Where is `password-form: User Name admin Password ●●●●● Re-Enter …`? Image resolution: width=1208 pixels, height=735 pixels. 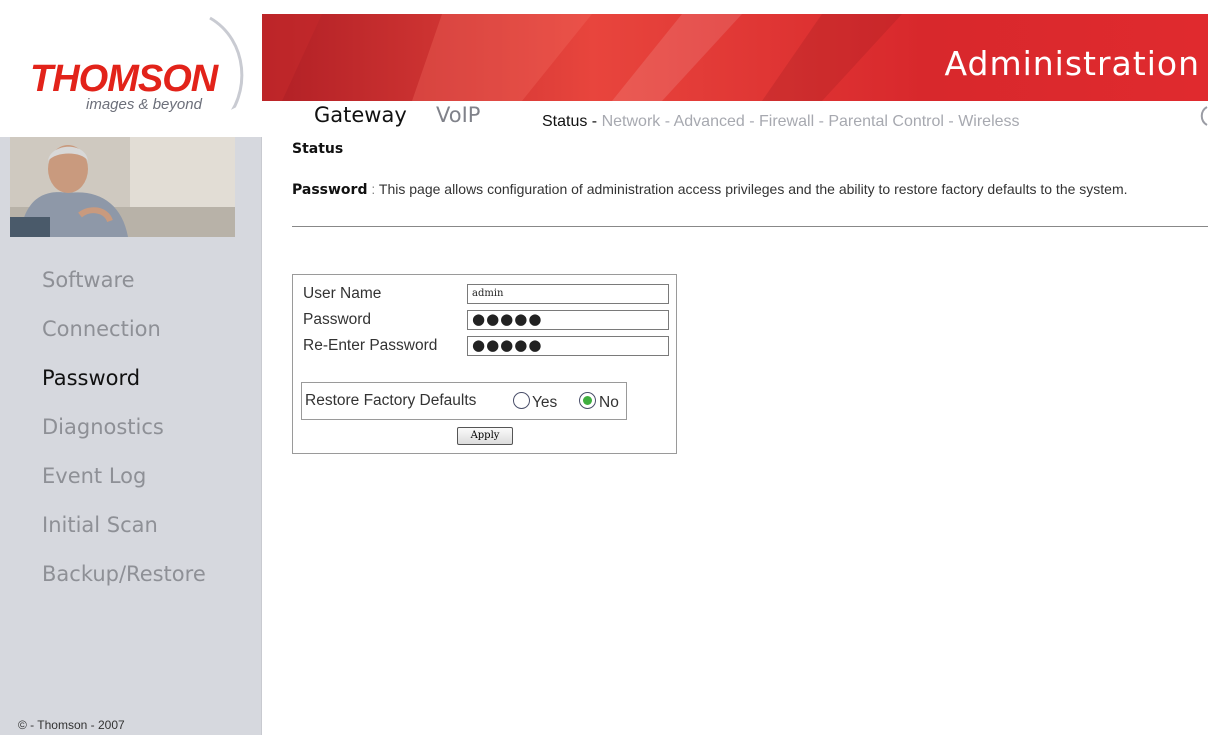
password-form: User Name admin Password ●●●●● Re-Enter … is located at coordinates (484, 364).